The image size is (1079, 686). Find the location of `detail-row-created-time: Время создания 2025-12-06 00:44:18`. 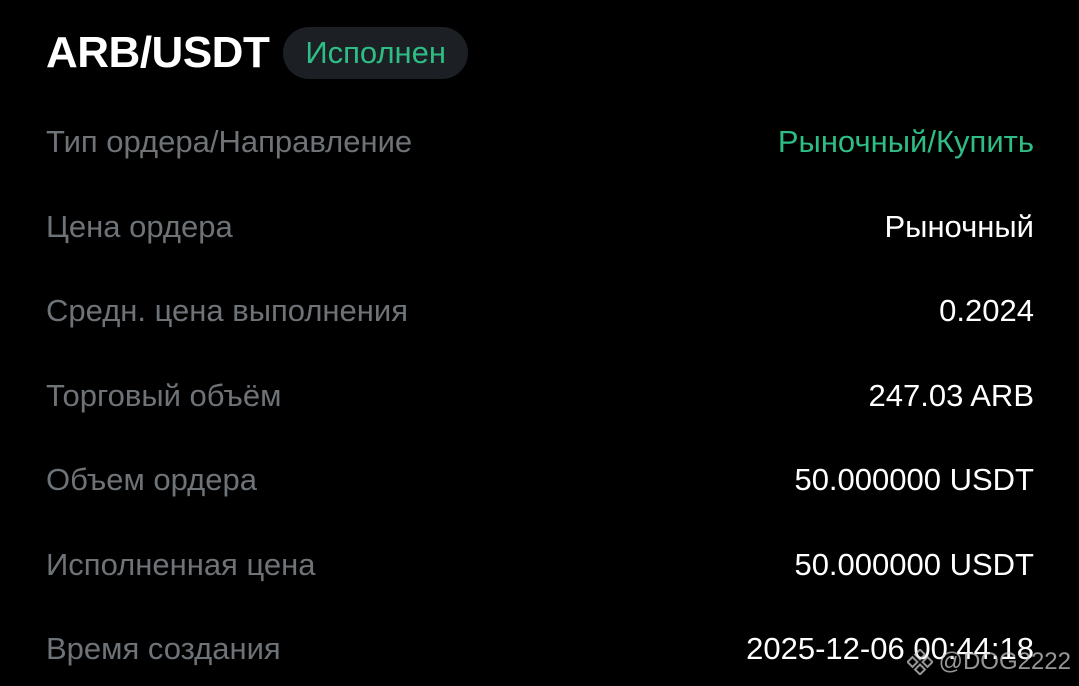

detail-row-created-time: Время создания 2025-12-06 00:44:18 is located at coordinates (540, 646).